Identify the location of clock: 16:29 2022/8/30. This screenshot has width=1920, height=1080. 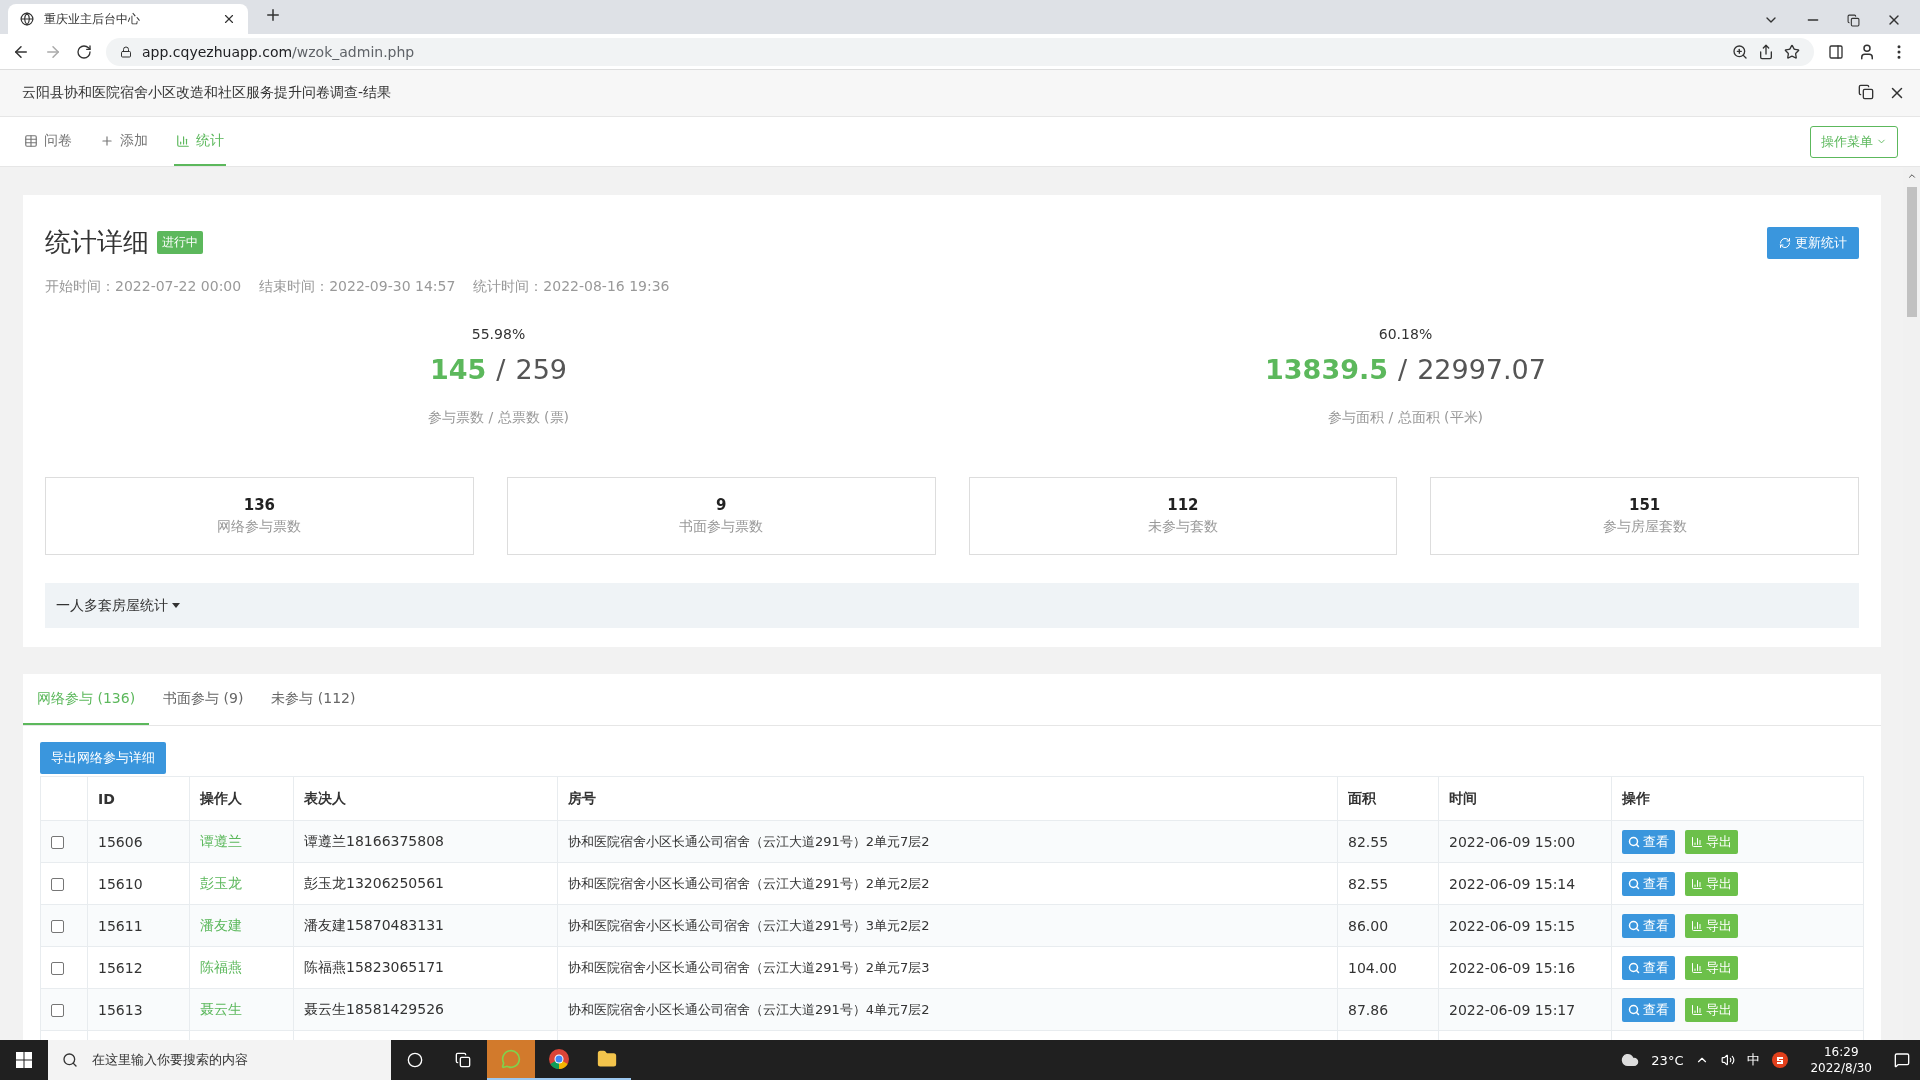
(1841, 1060).